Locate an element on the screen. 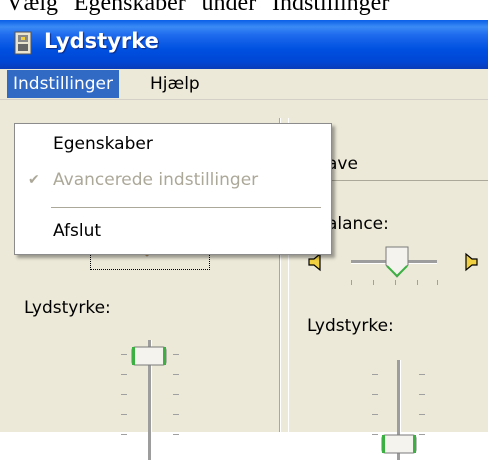 Image resolution: width=488 pixels, height=460 pixels. wave-volume-label: Lydstyrke: is located at coordinates (350, 326).